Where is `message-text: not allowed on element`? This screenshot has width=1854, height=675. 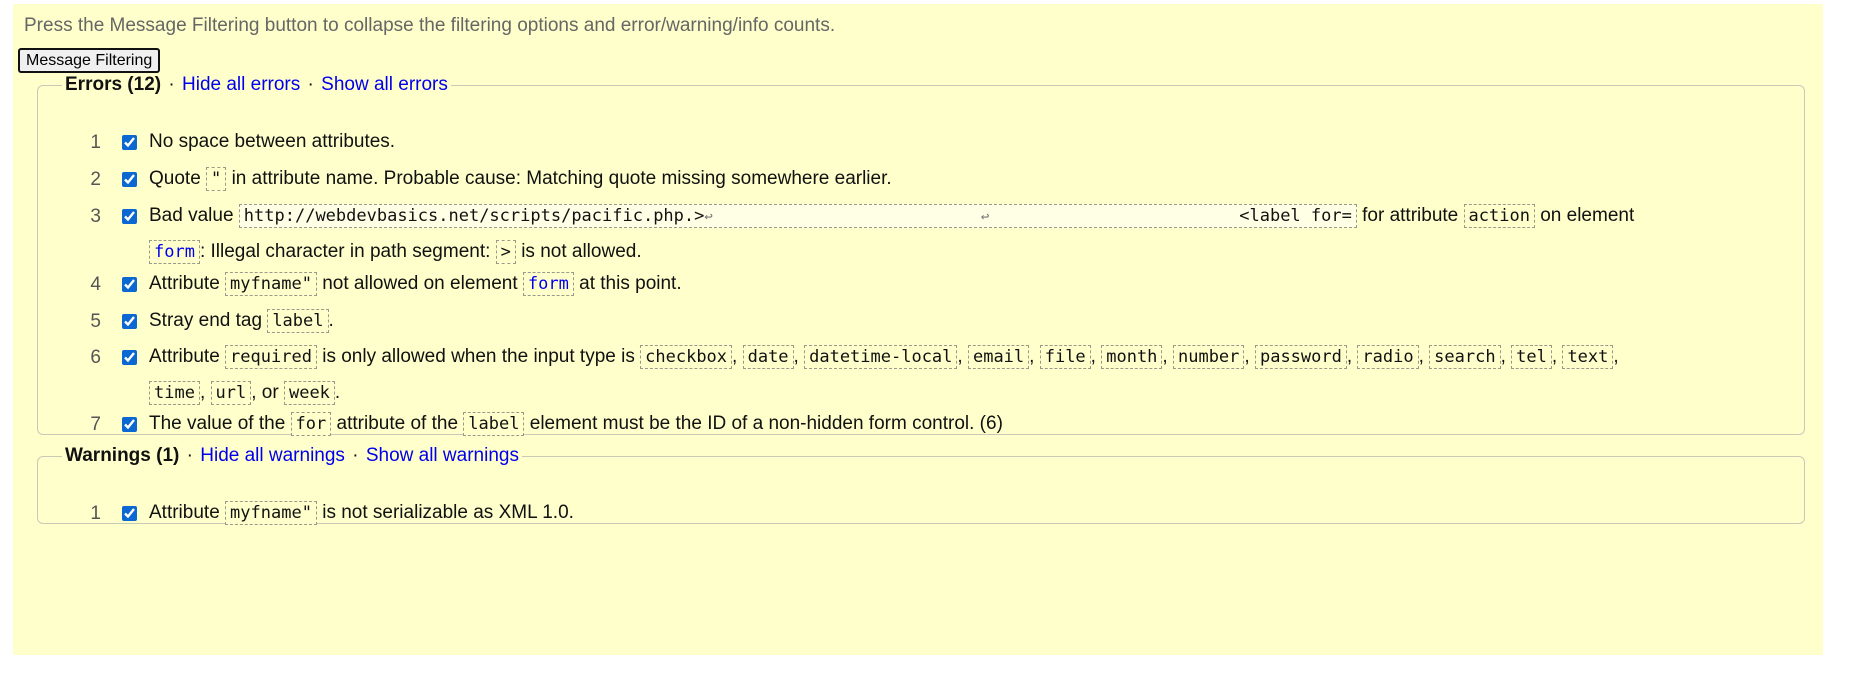 message-text: not allowed on element is located at coordinates (420, 283).